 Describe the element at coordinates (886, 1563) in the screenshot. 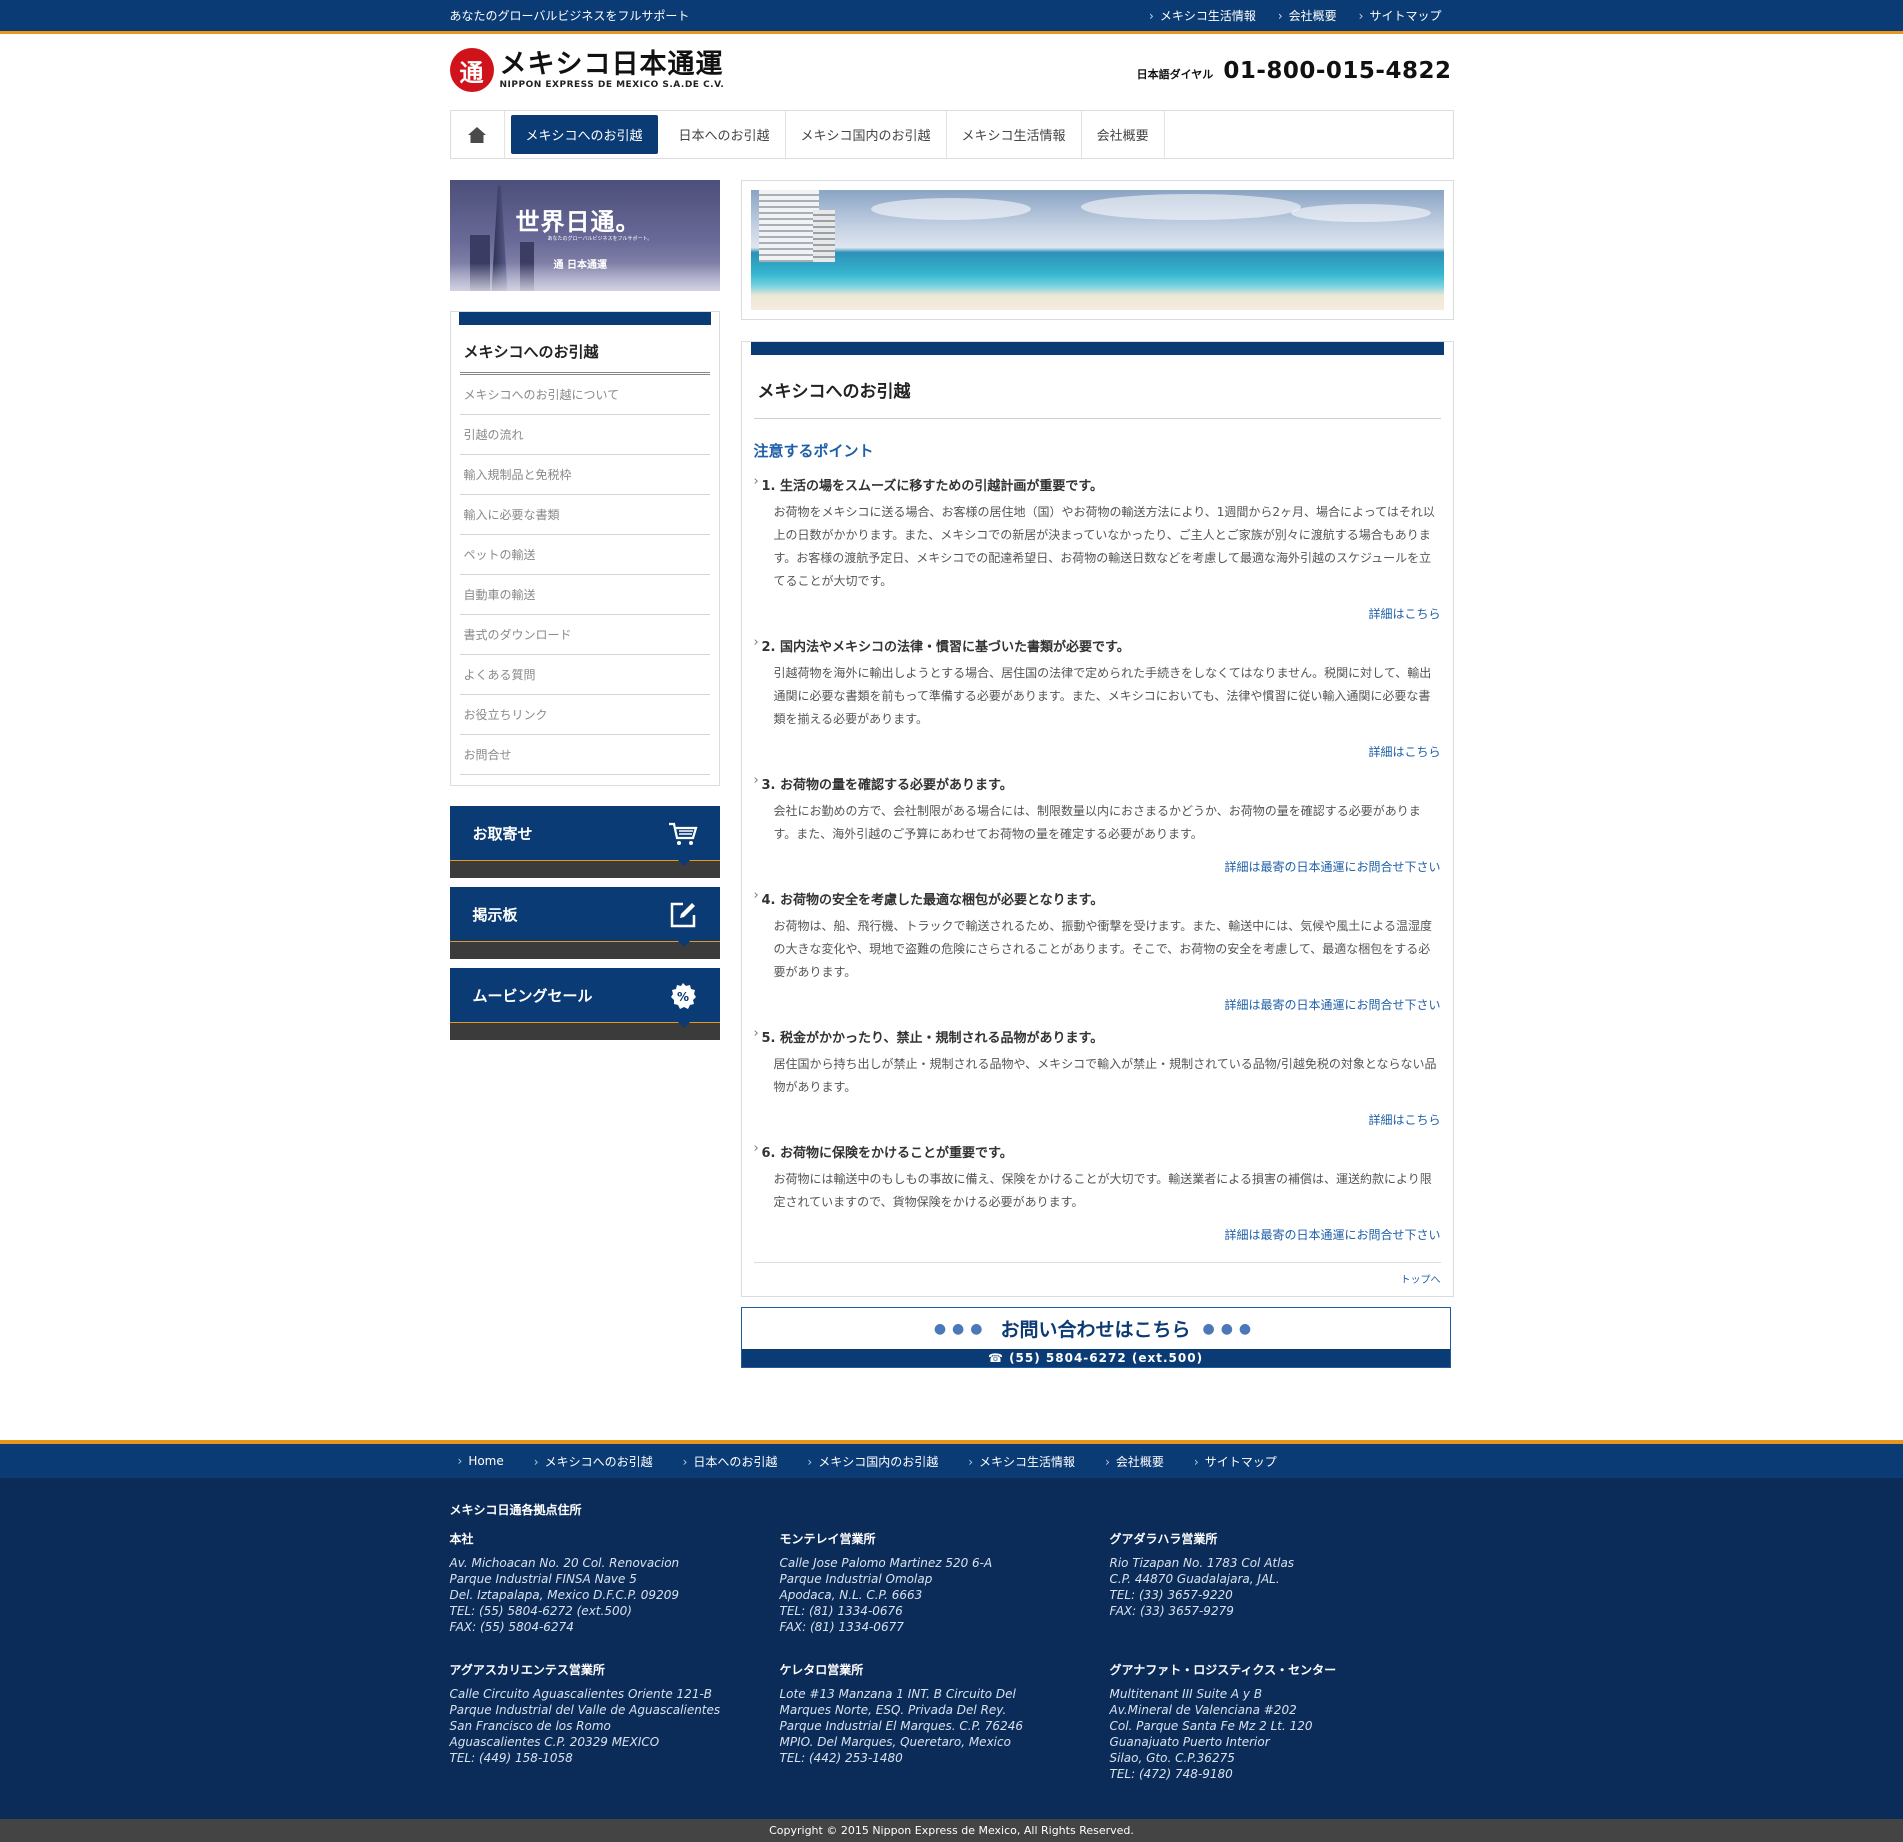

I see `office-address-line: Calle Jose Palomo Martinez 520 6-A` at that location.